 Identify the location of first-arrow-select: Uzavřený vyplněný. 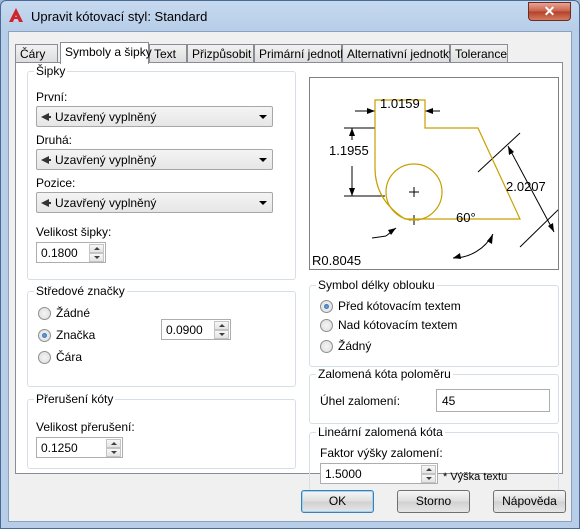
(154, 116).